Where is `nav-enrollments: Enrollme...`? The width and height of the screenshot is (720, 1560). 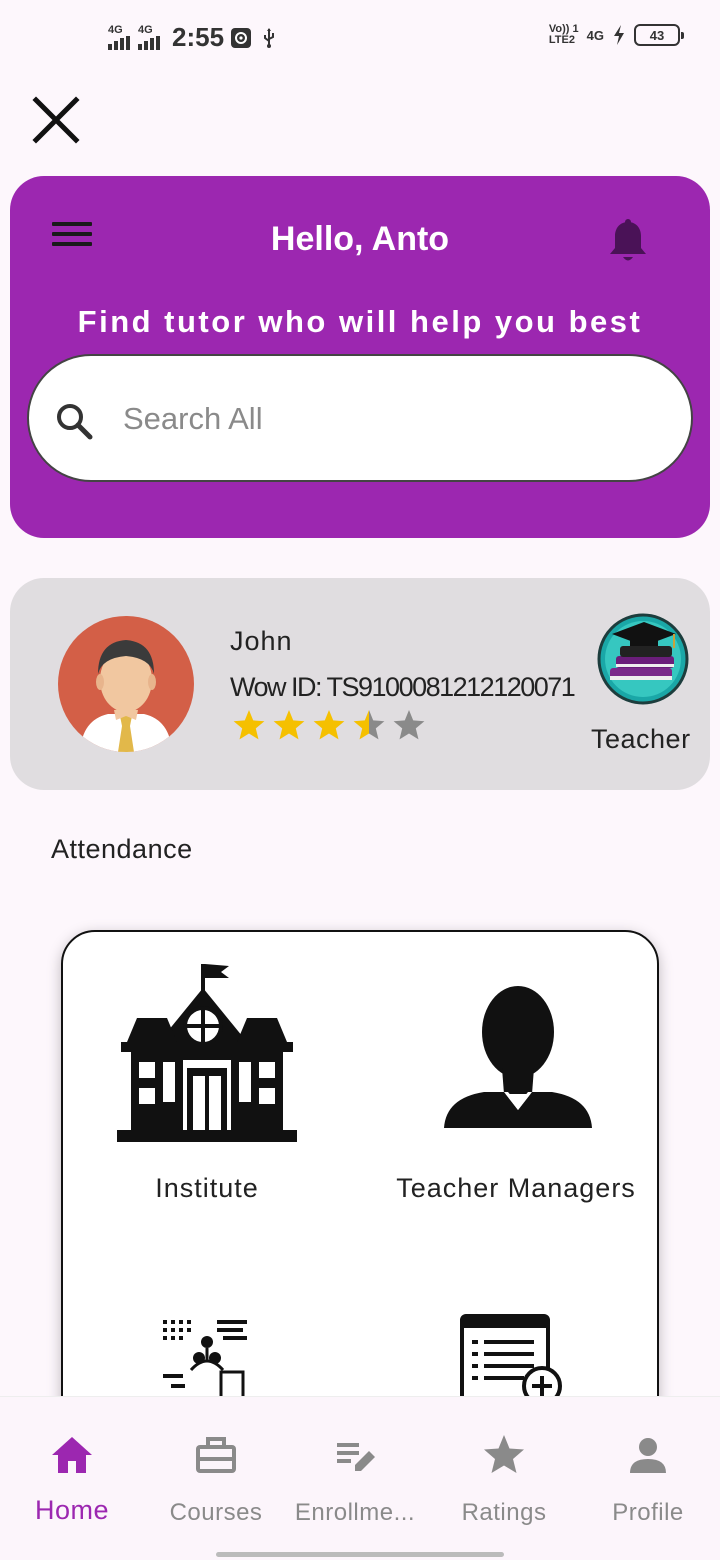 nav-enrollments: Enrollme... is located at coordinates (355, 1479).